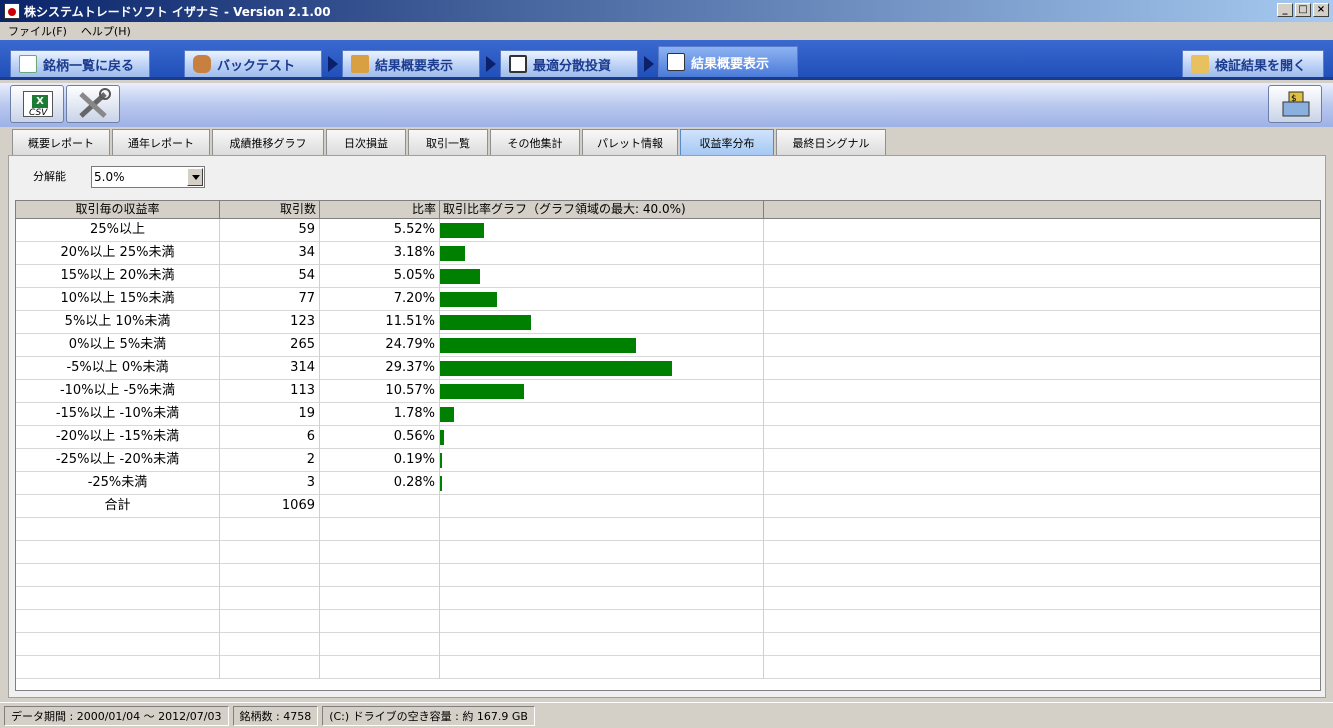 Image resolution: width=1333 pixels, height=728 pixels. What do you see at coordinates (666, 31) in the screenshot?
I see `menu-bar: ファイル(F) ヘルプ(H)` at bounding box center [666, 31].